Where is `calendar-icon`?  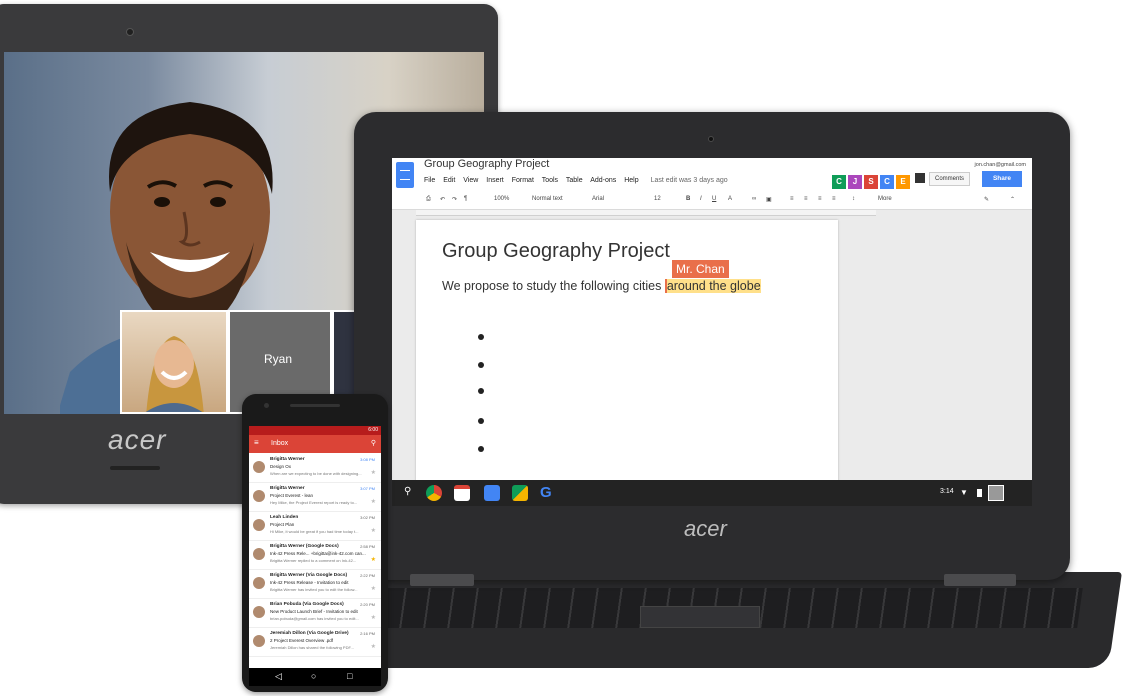
calendar-icon is located at coordinates (492, 493).